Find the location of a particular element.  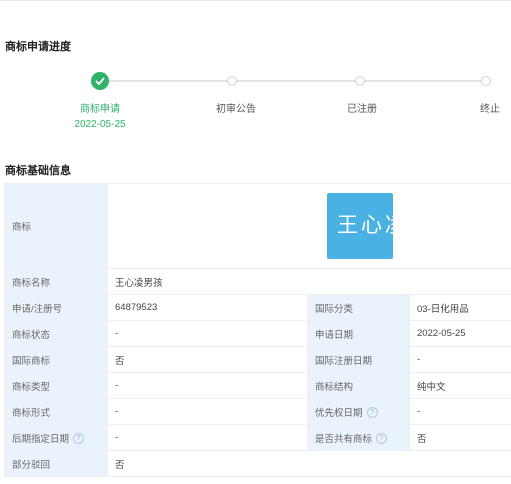

priority-date-cell: 优先权日期? is located at coordinates (358, 411).